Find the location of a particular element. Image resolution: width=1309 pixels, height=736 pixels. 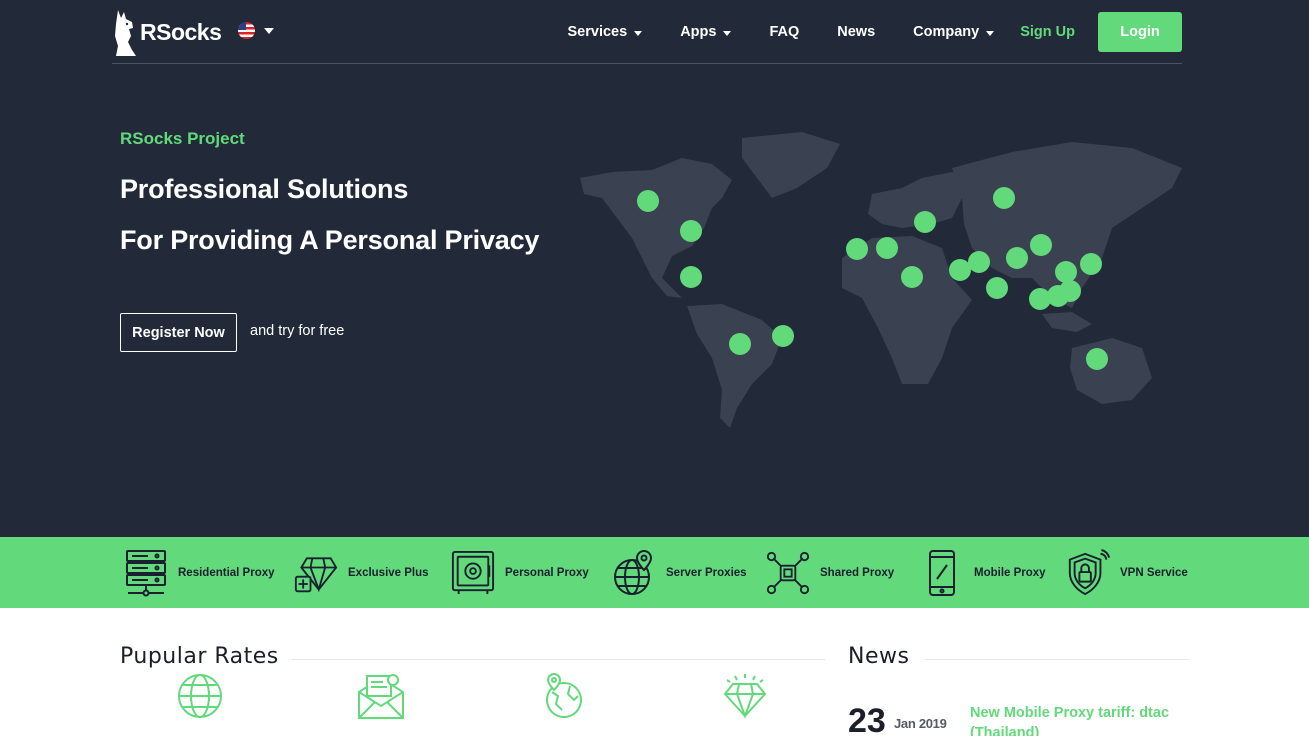

shield-lock-icon is located at coordinates (1089, 571).